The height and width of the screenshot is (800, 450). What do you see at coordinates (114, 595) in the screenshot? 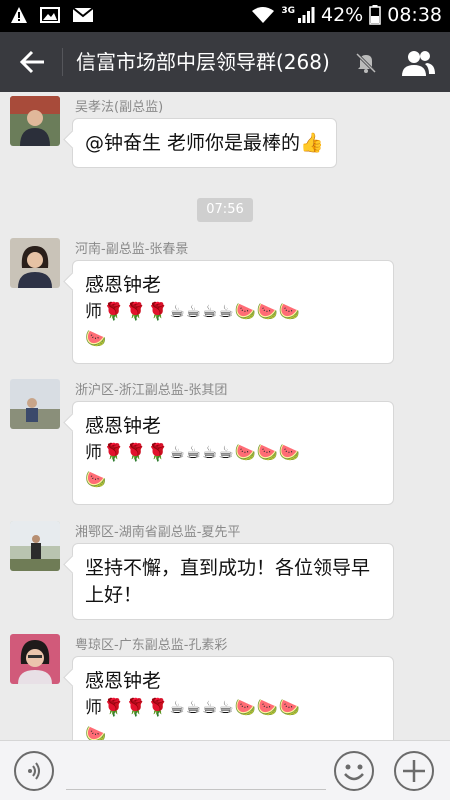
I see `message-text-line: 上好！` at bounding box center [114, 595].